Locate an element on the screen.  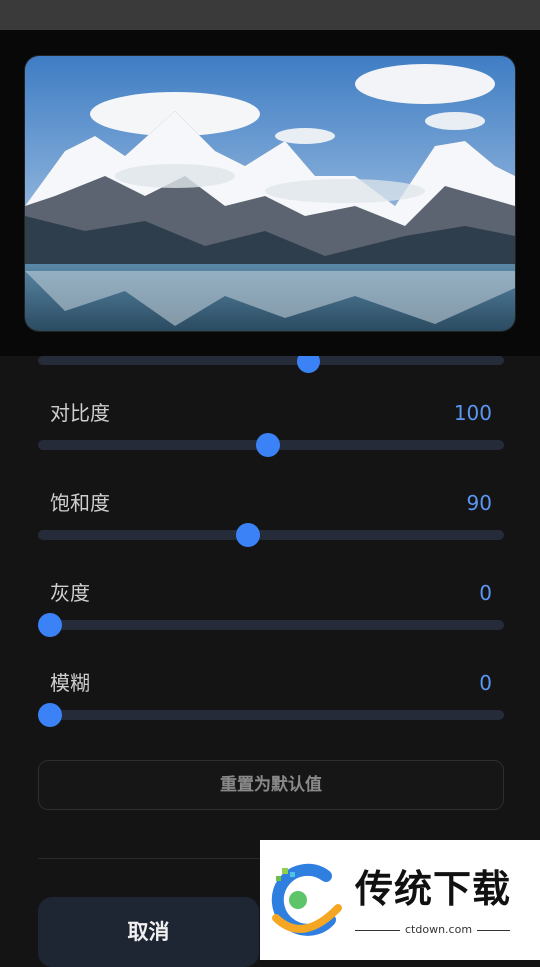
saturation-value: 90 is located at coordinates (479, 503).